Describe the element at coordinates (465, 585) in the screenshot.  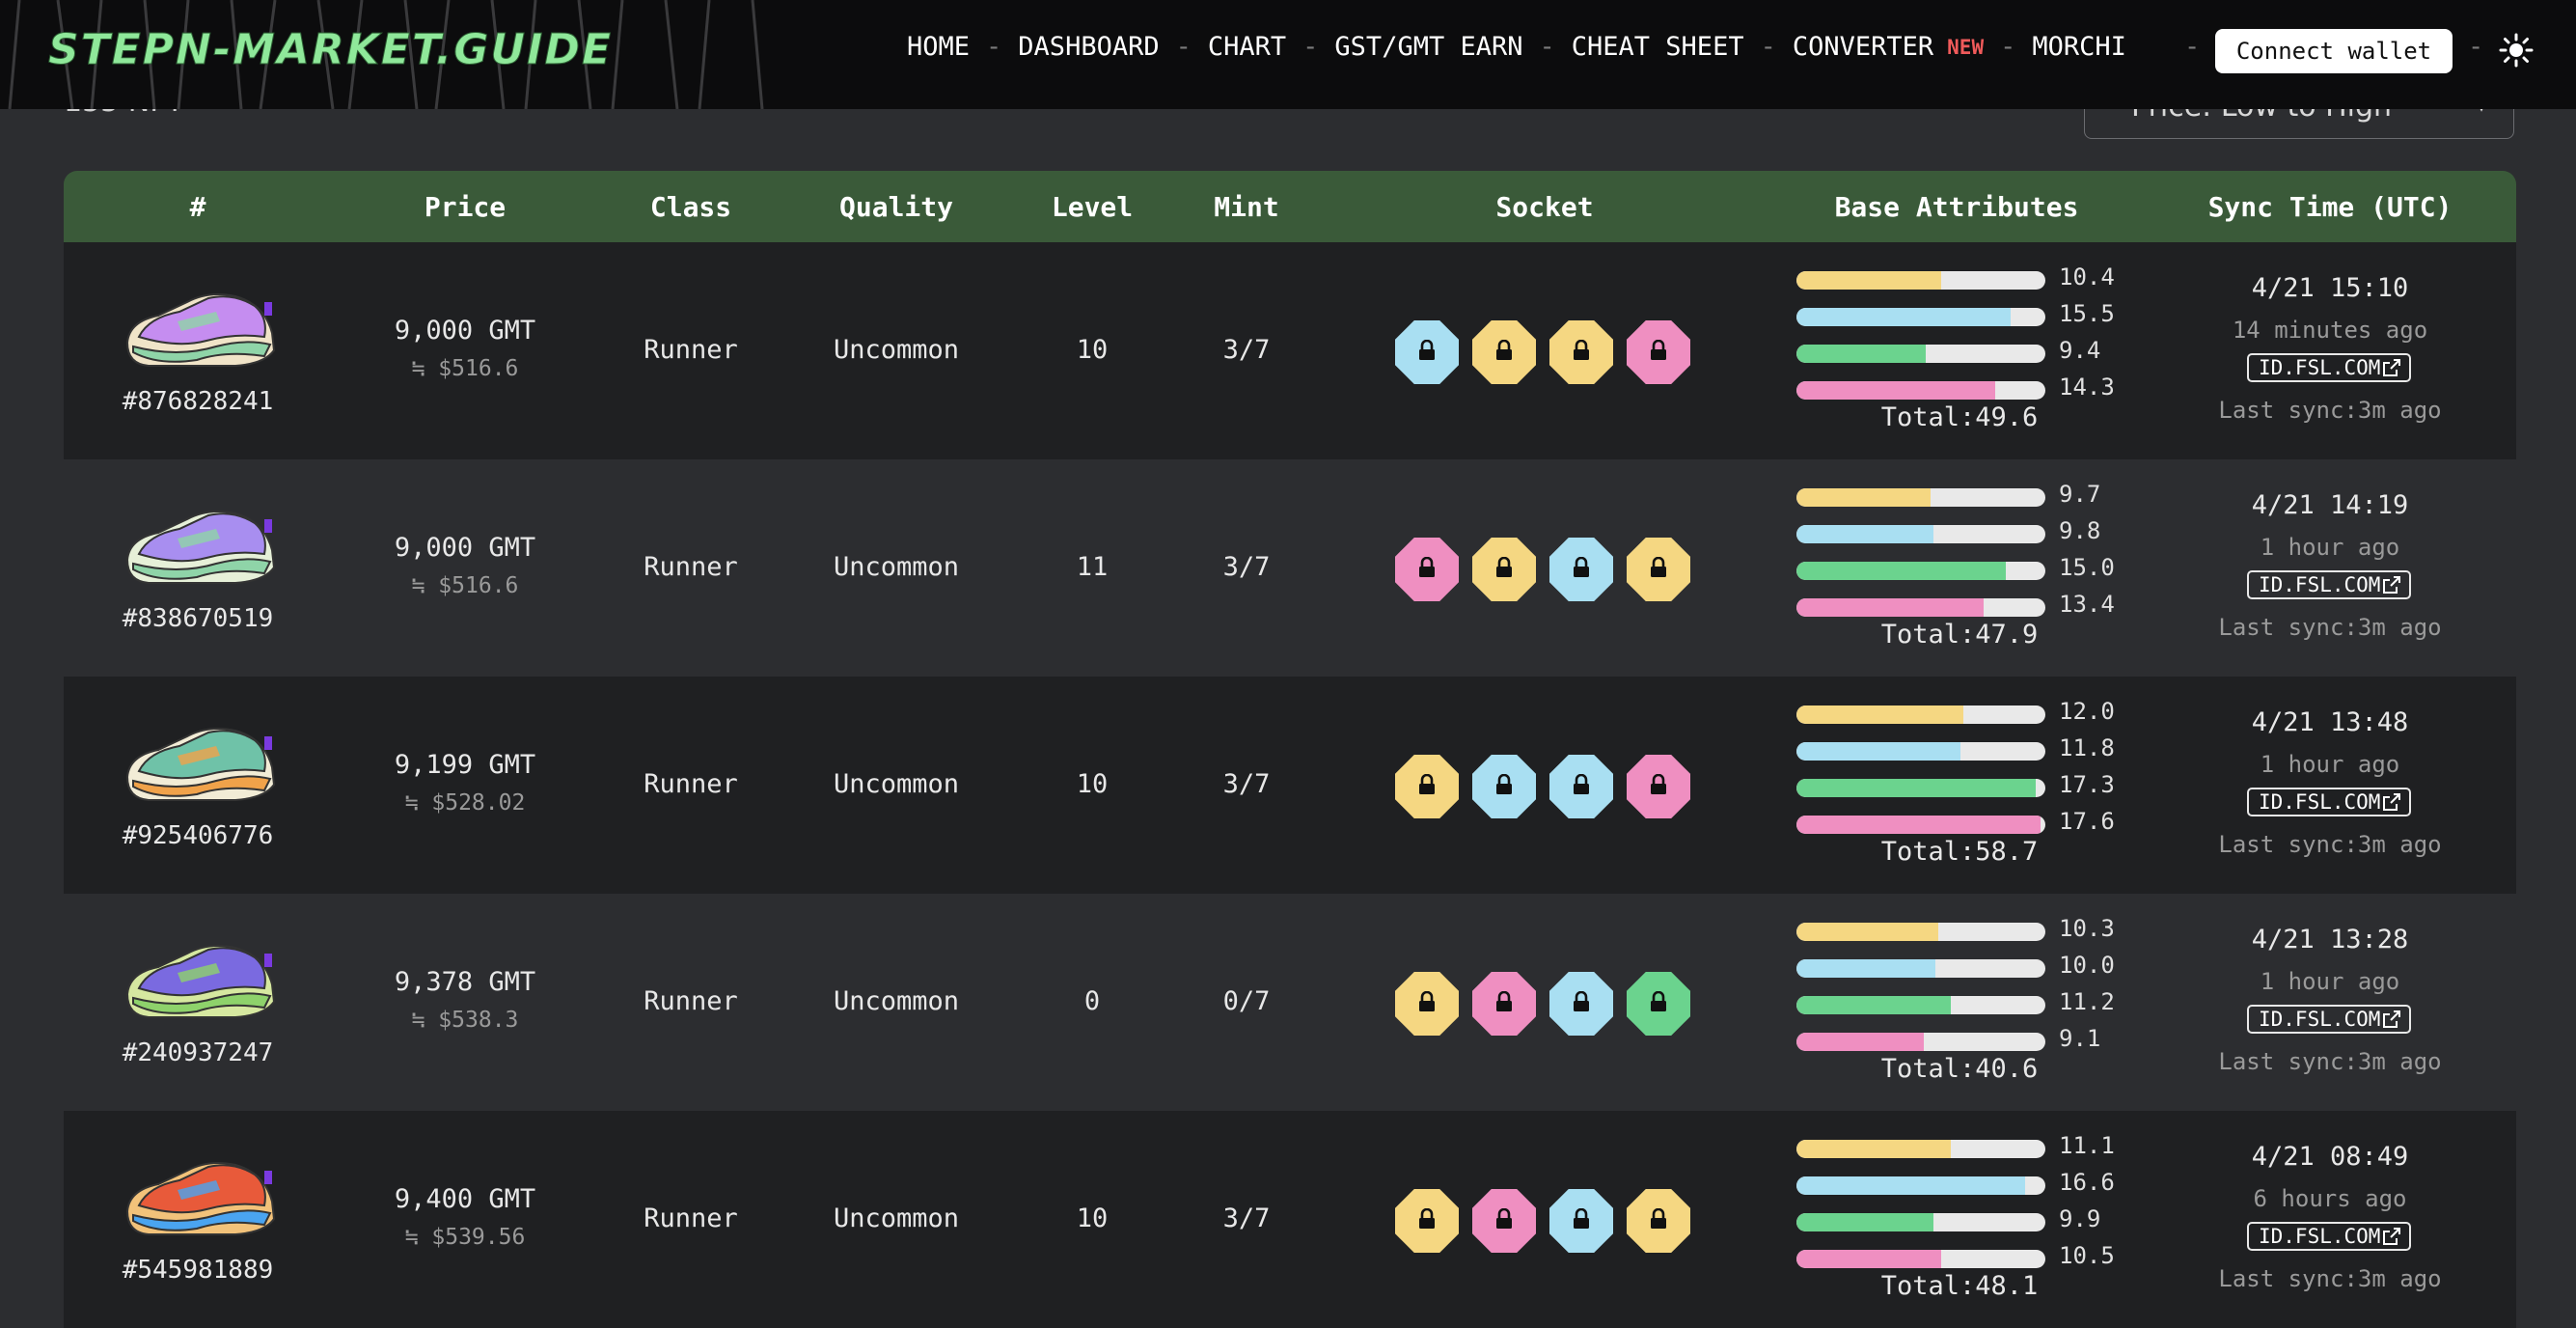
I see `price-usd: ≒ $516.6` at that location.